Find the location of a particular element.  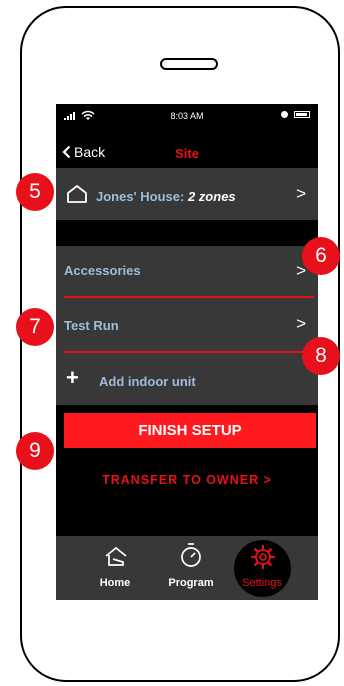

house-name: Jones' House: is located at coordinates (140, 196).